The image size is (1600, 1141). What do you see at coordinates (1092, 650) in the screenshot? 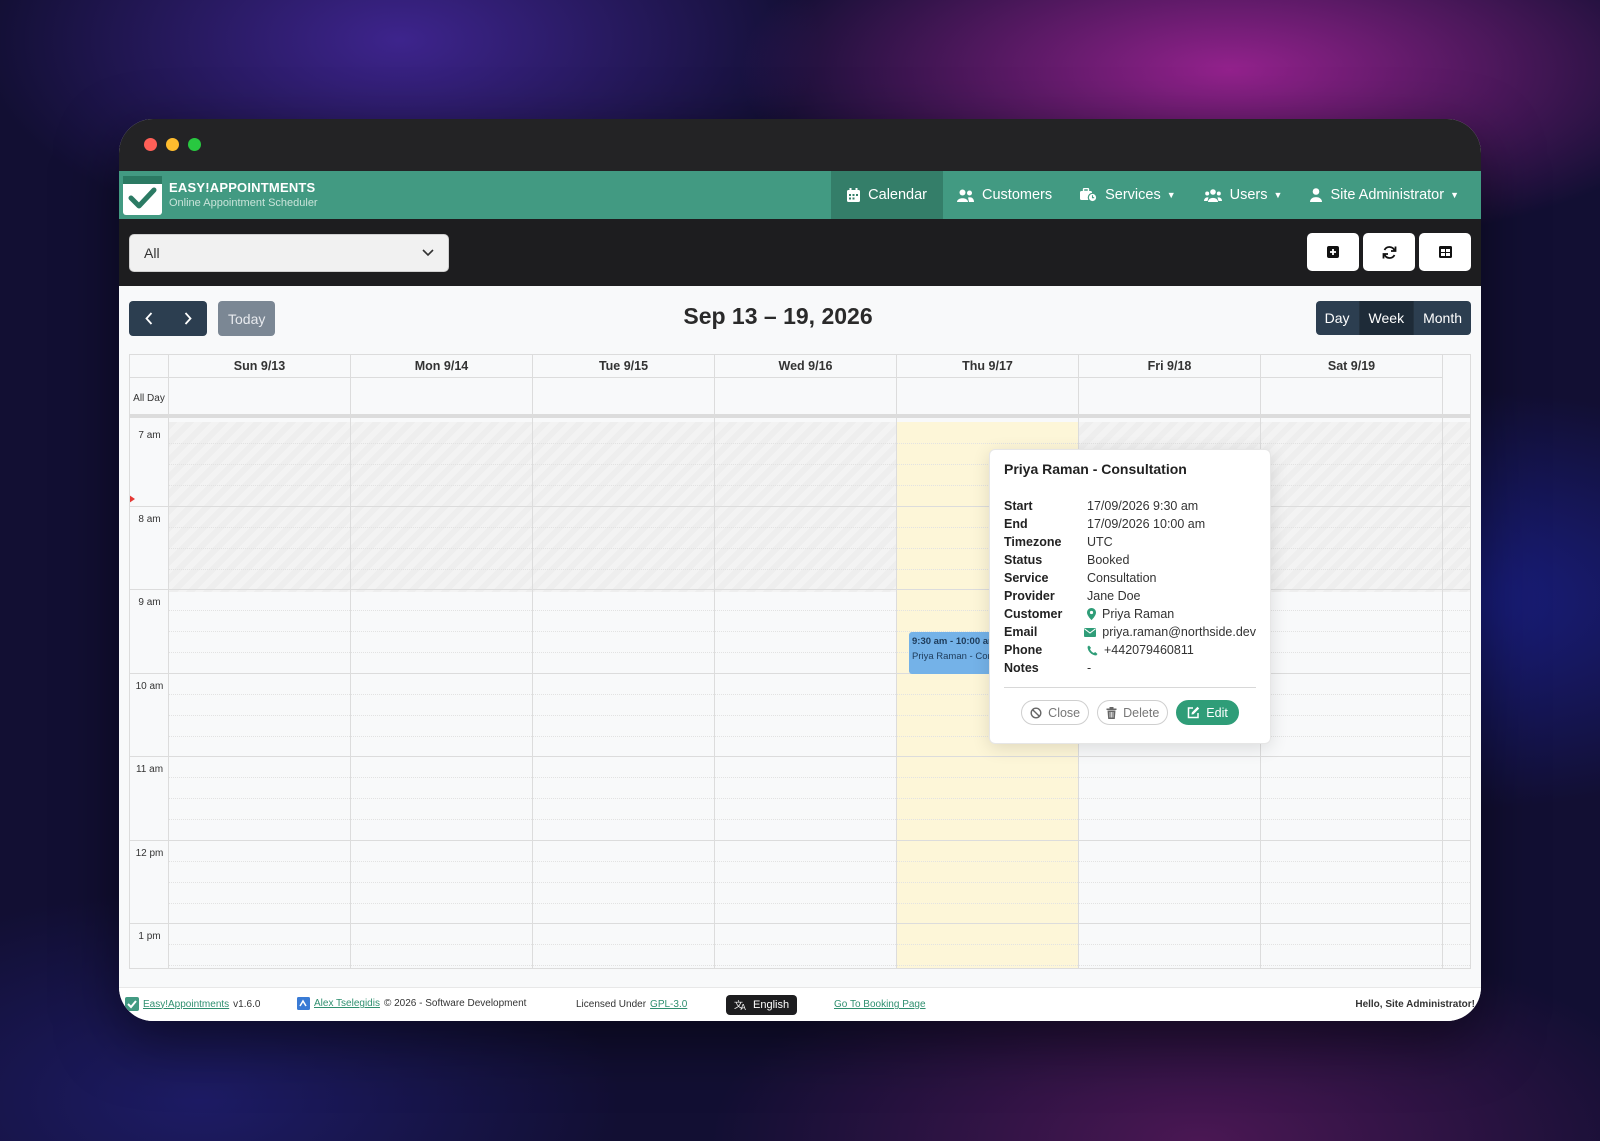
I see `phone-icon` at bounding box center [1092, 650].